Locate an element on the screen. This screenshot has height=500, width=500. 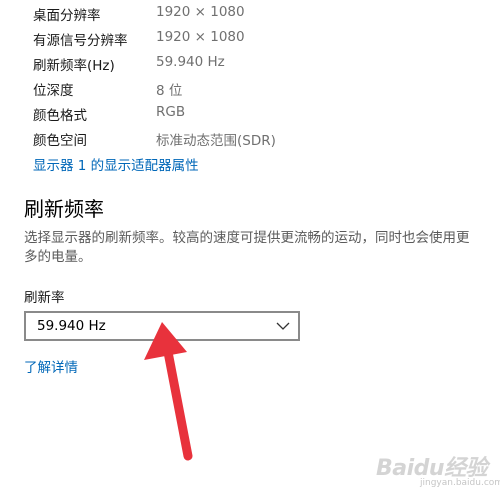
red-arrow-annotation is located at coordinates (168, 391).